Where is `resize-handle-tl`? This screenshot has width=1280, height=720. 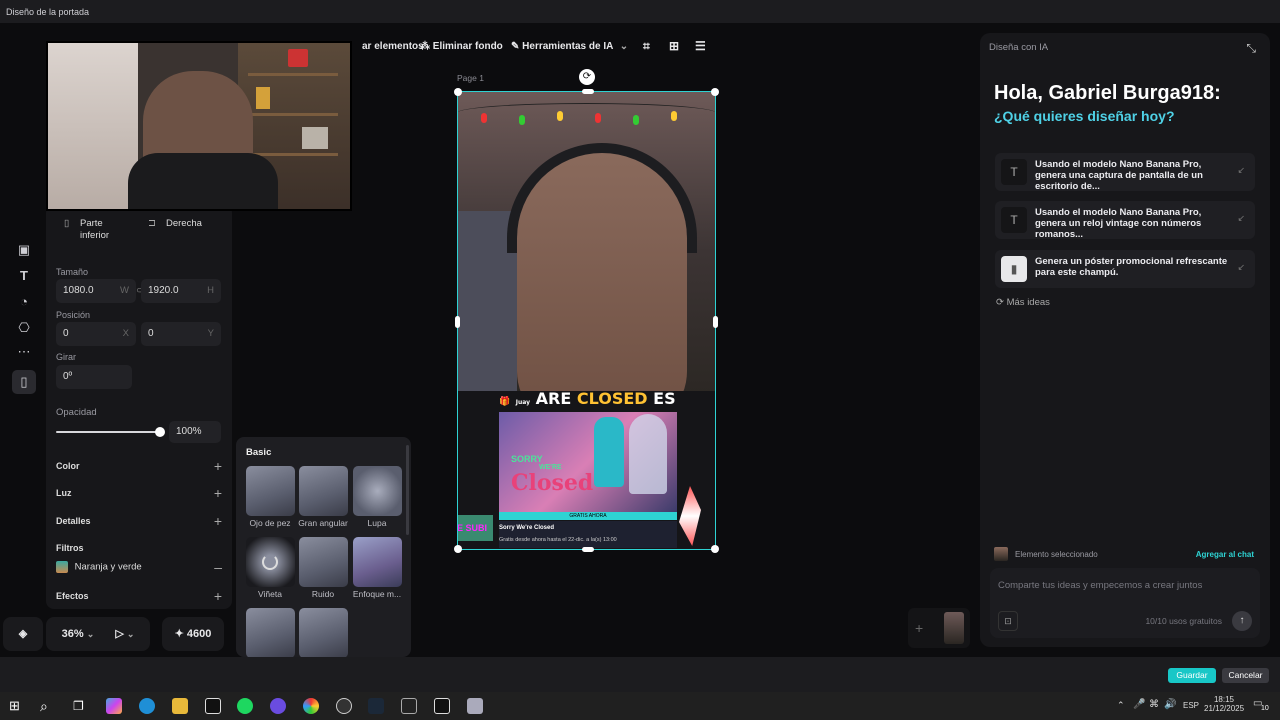 resize-handle-tl is located at coordinates (458, 92).